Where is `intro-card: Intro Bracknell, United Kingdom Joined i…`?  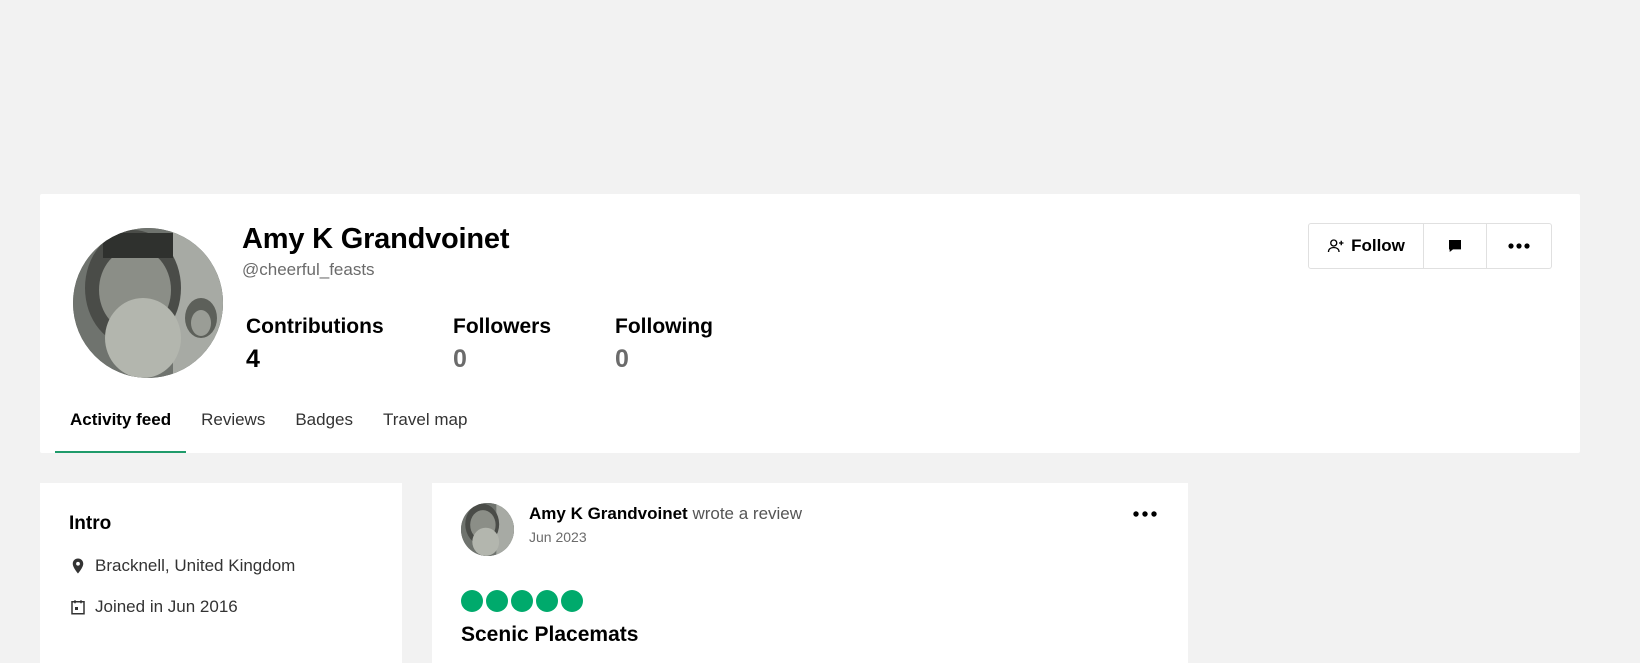 intro-card: Intro Bracknell, United Kingdom Joined i… is located at coordinates (221, 573).